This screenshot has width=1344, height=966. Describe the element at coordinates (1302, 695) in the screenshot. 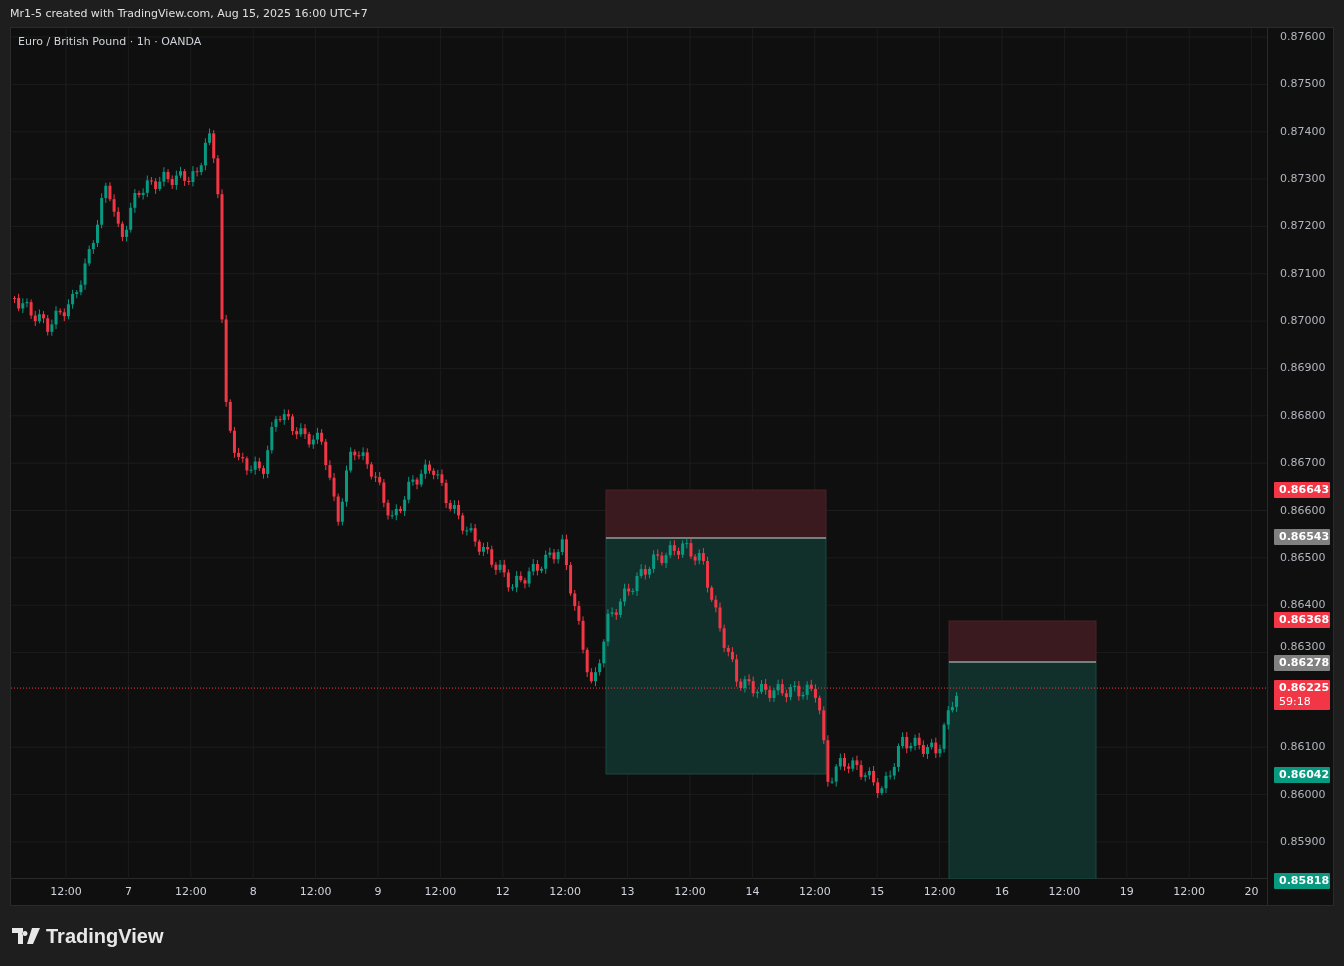

I see `price-label: 0.86225 59:18` at that location.